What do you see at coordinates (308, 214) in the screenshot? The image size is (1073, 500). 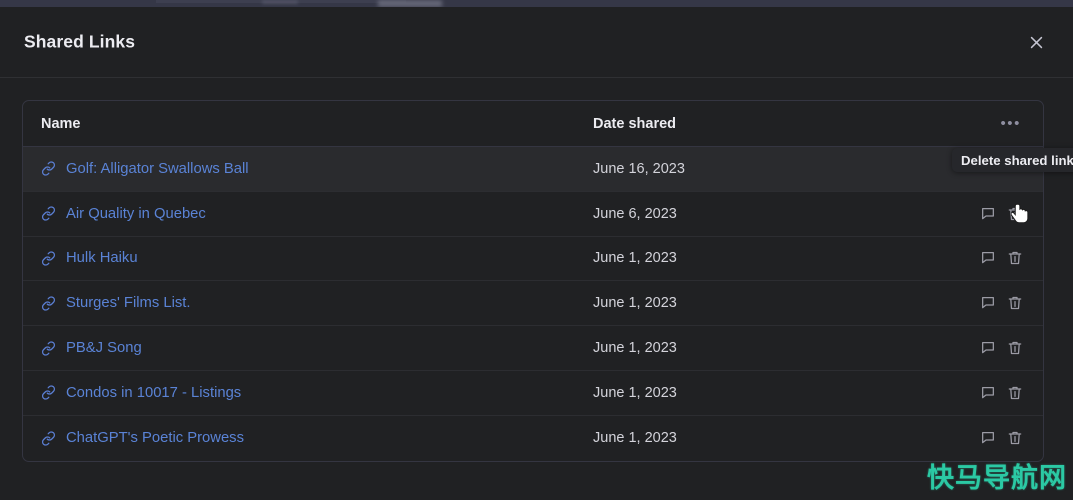 I see `row-name-cell: Air Quality in Quebec` at bounding box center [308, 214].